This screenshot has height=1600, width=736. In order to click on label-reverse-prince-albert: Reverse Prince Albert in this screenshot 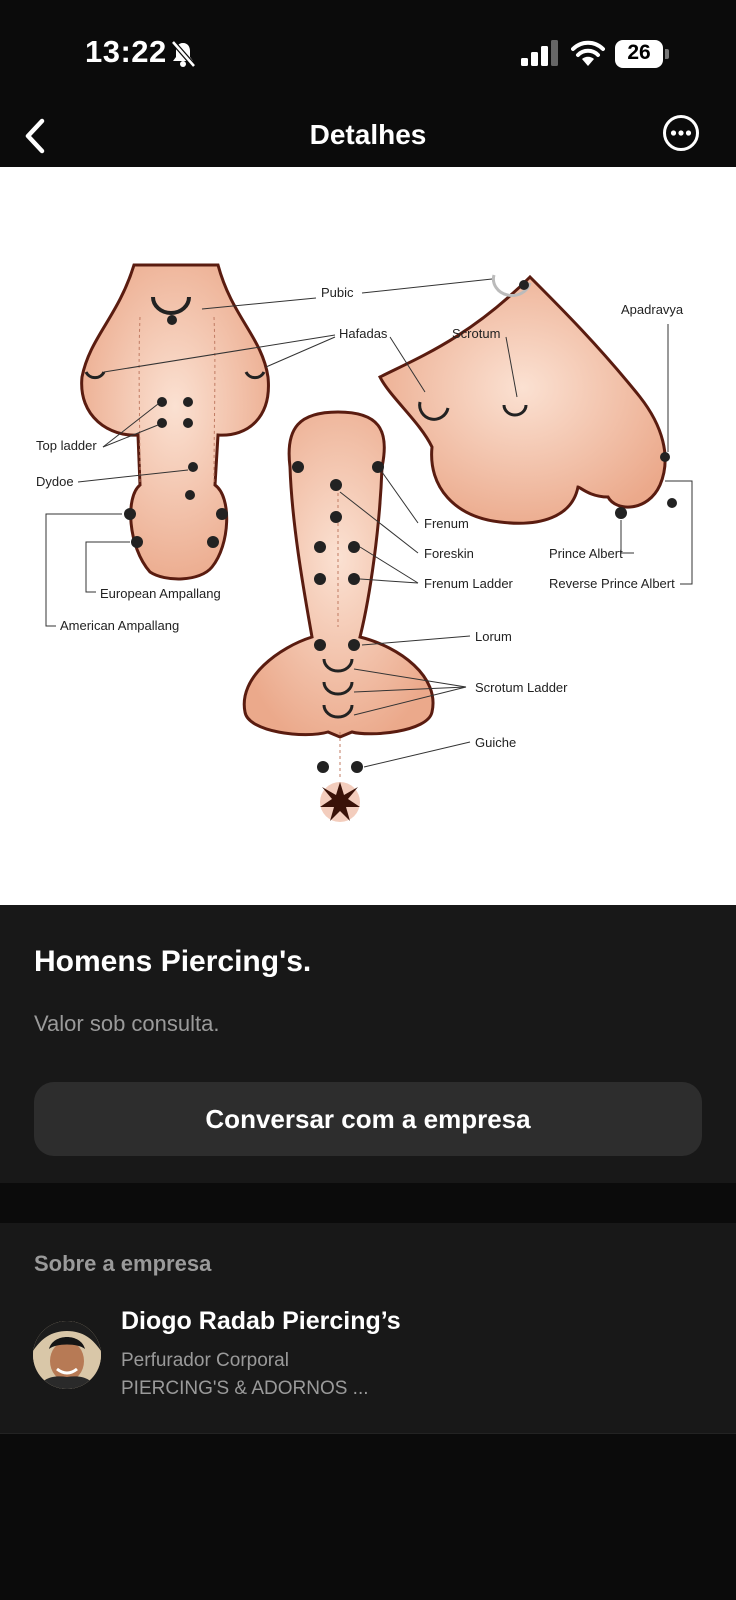, I will do `click(612, 583)`.